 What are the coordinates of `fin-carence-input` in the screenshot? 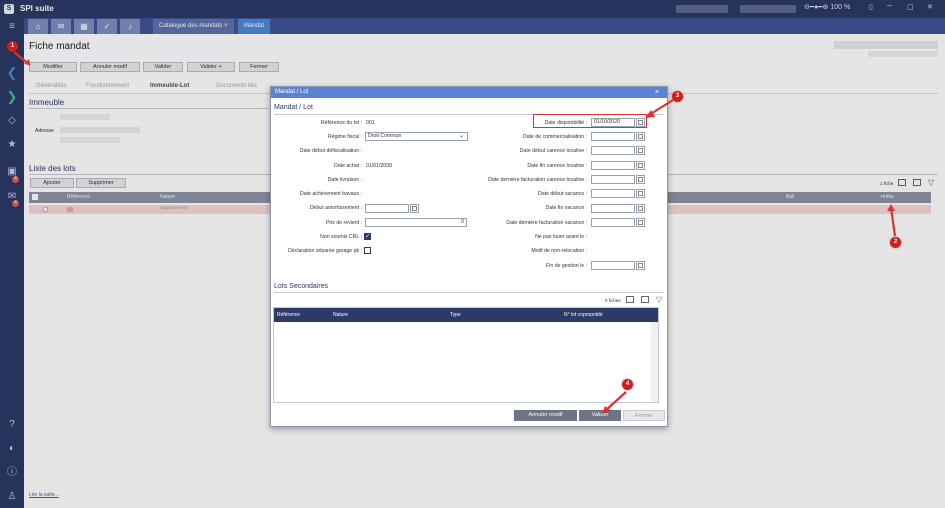 It's located at (613, 165).